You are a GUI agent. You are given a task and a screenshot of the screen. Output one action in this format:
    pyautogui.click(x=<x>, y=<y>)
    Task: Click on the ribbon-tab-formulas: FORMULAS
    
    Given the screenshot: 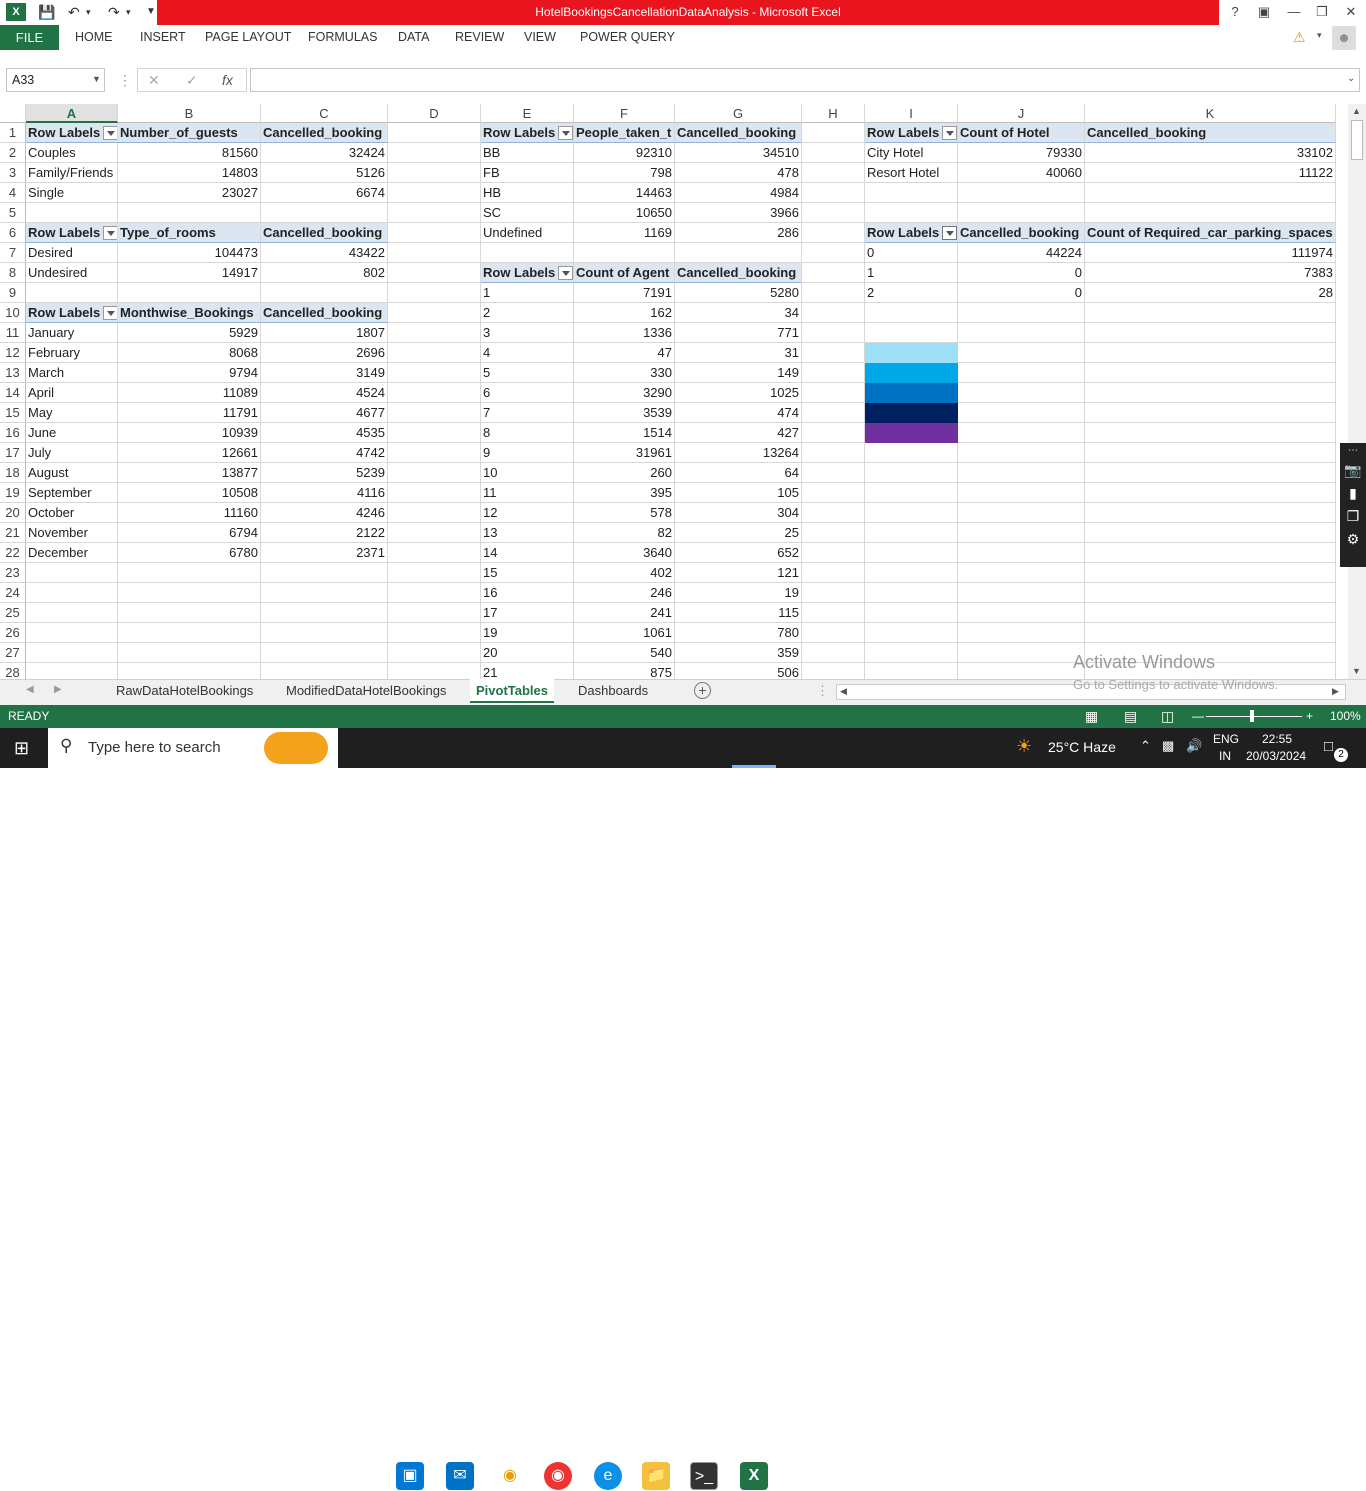 What is the action you would take?
    pyautogui.click(x=342, y=37)
    